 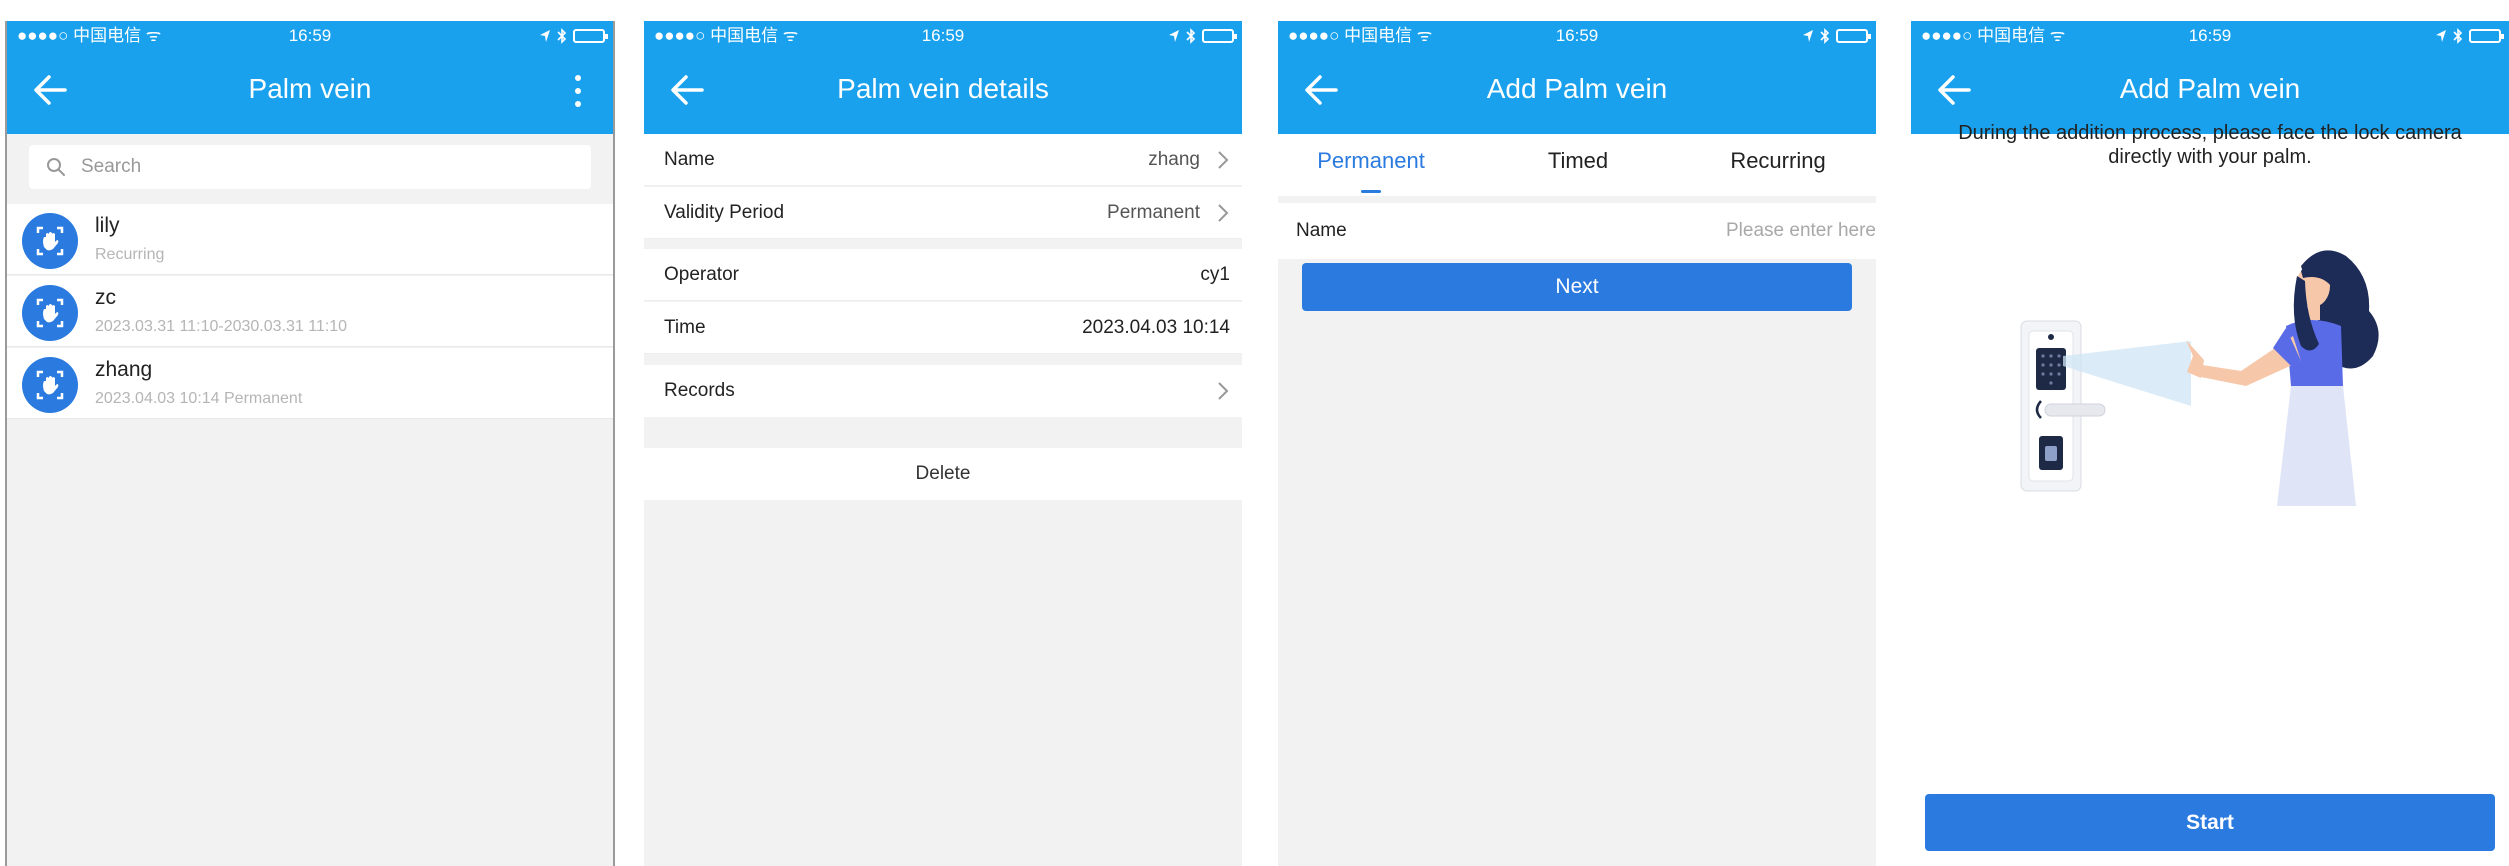 What do you see at coordinates (56, 167) in the screenshot?
I see `search-icon` at bounding box center [56, 167].